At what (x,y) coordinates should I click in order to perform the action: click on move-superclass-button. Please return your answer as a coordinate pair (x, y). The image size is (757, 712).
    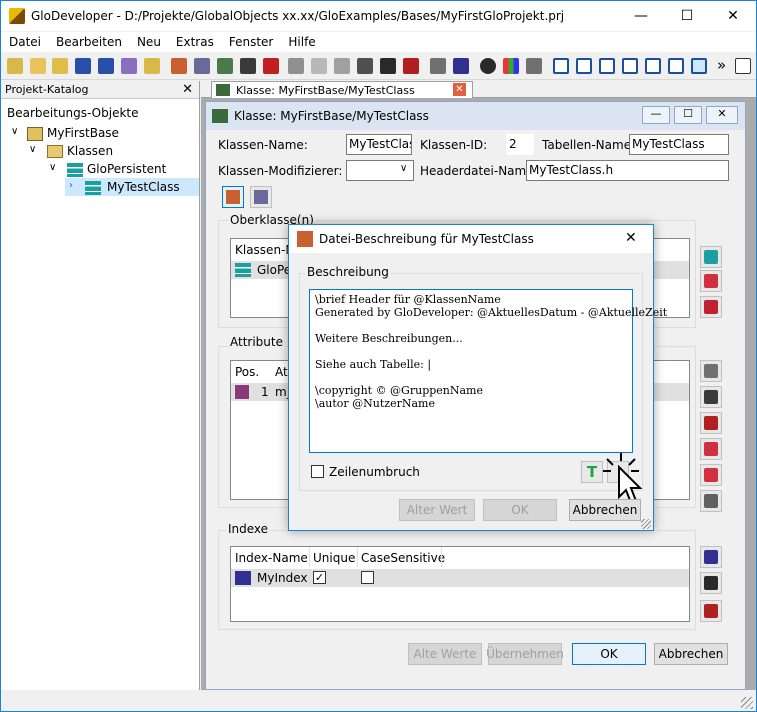
    Looking at the image, I should click on (711, 281).